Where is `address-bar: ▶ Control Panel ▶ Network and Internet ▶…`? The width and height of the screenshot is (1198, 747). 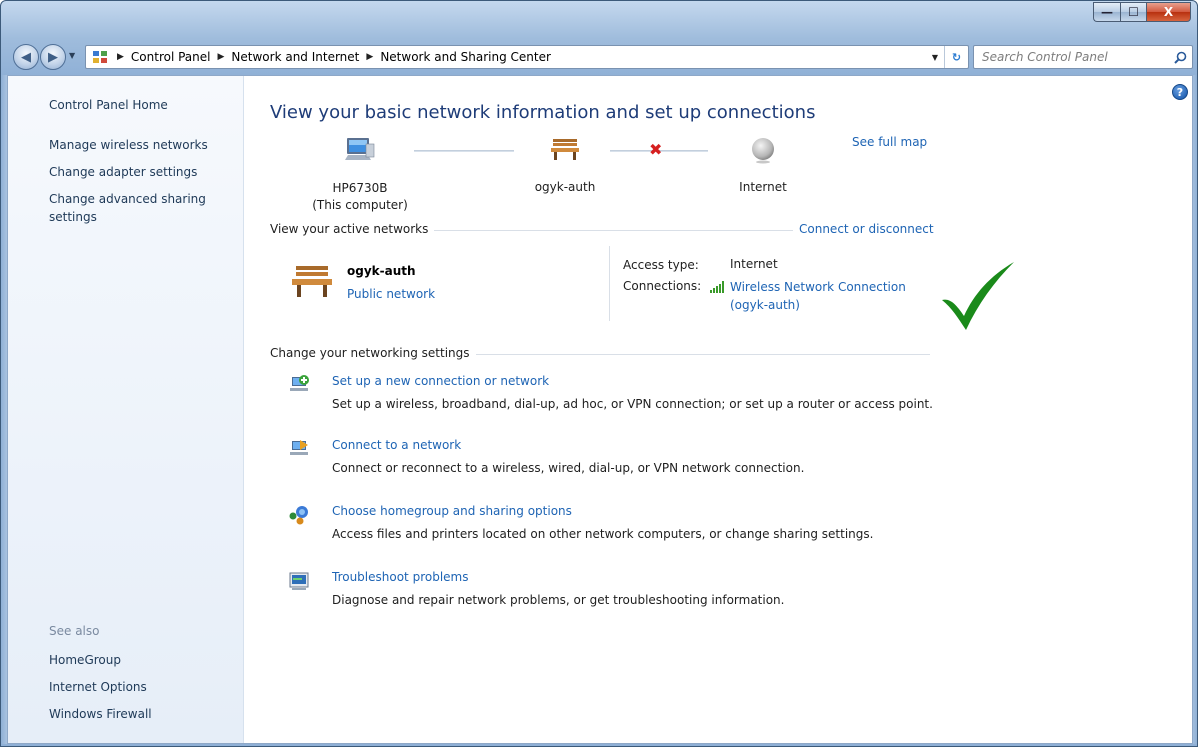 address-bar: ▶ Control Panel ▶ Network and Internet ▶… is located at coordinates (527, 57).